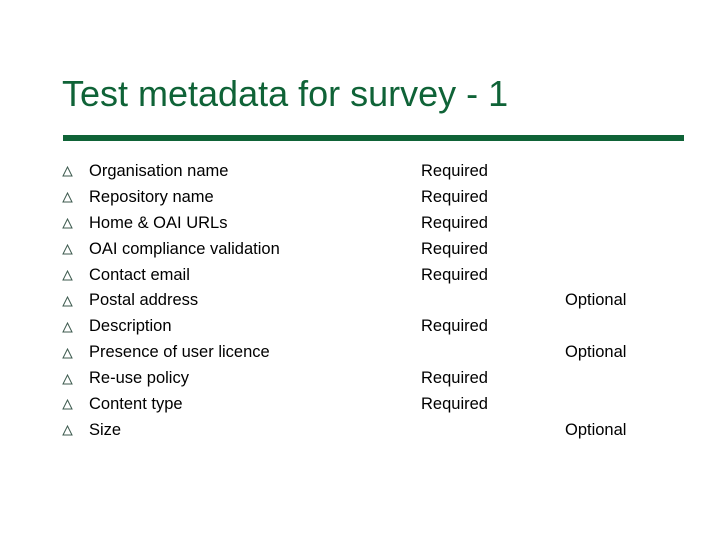 The height and width of the screenshot is (540, 720). What do you see at coordinates (144, 300) in the screenshot?
I see `item-label: Postal address` at bounding box center [144, 300].